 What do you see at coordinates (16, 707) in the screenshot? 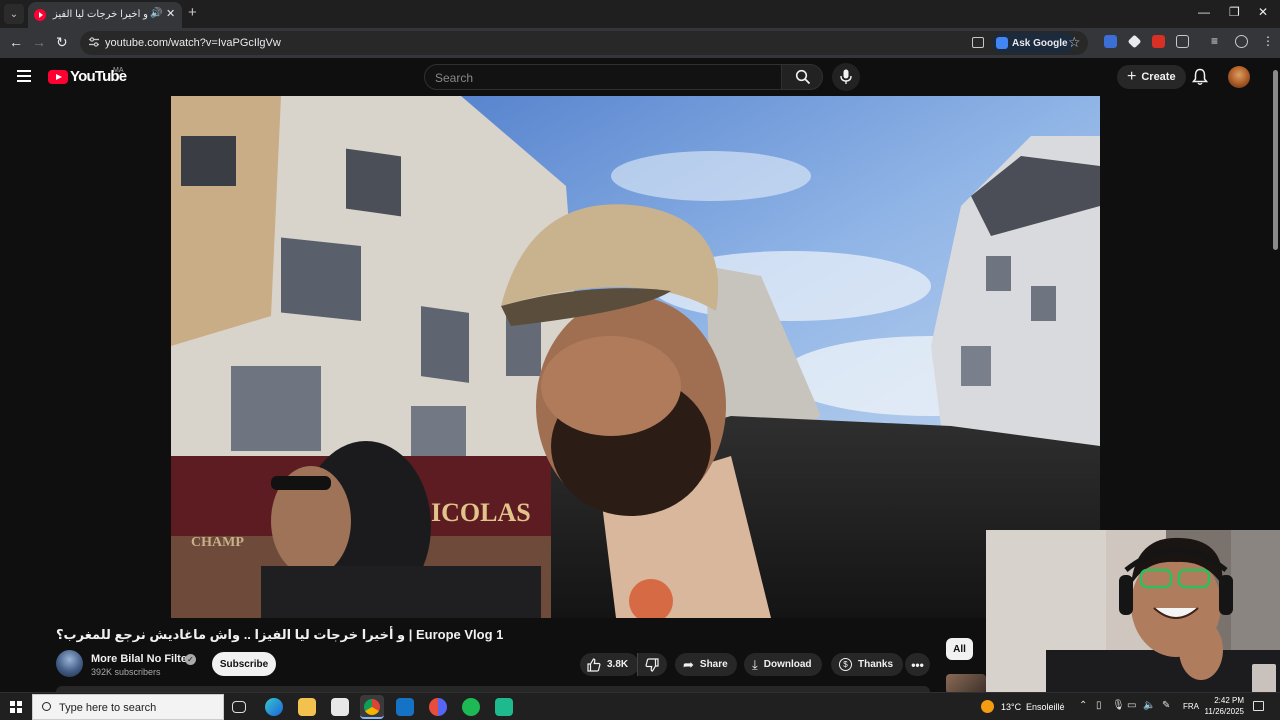
I see `windows-start-icon` at bounding box center [16, 707].